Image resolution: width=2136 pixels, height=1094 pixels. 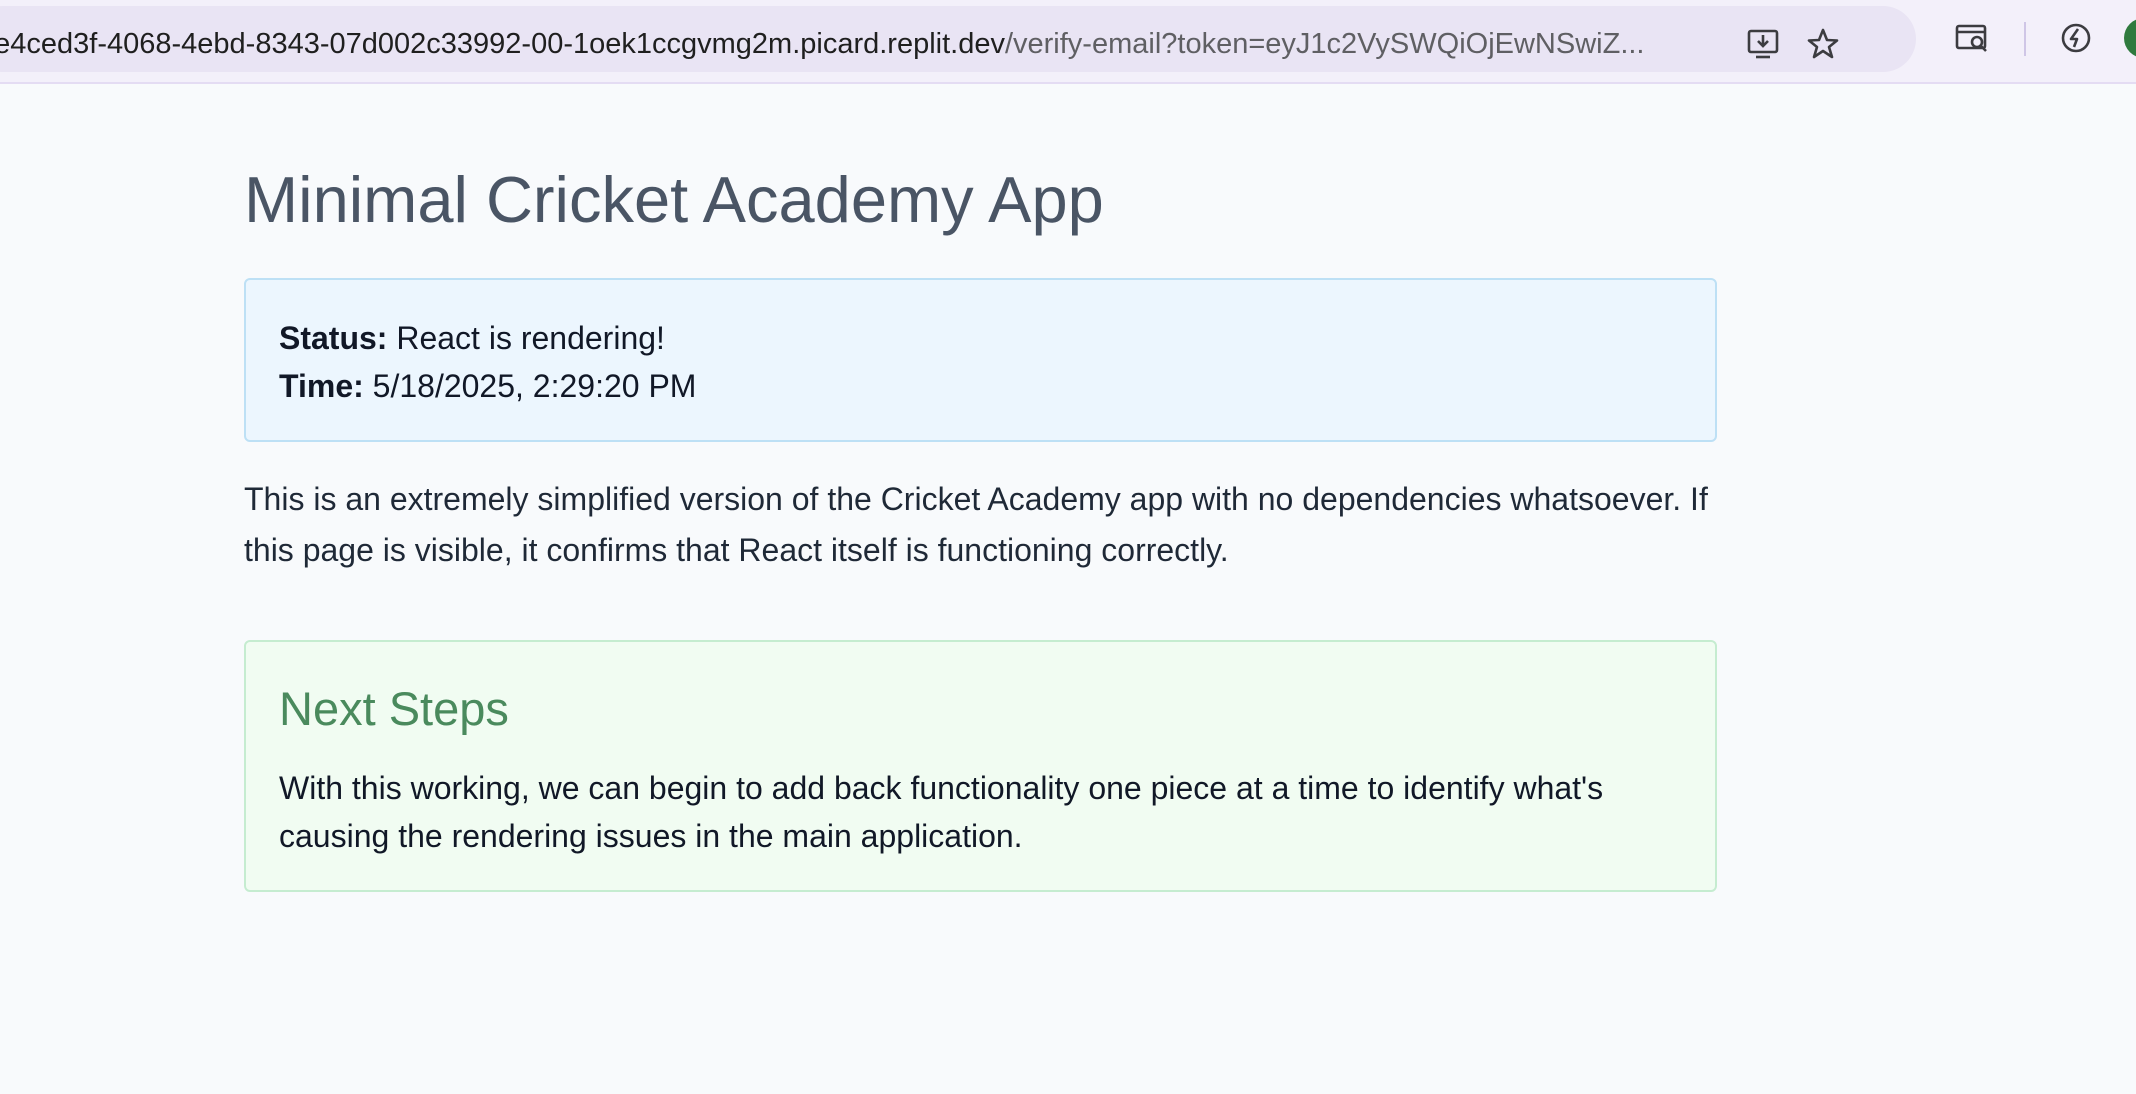 I want to click on time-value: 5/18/2025, 2:29:20 PM, so click(x=534, y=386).